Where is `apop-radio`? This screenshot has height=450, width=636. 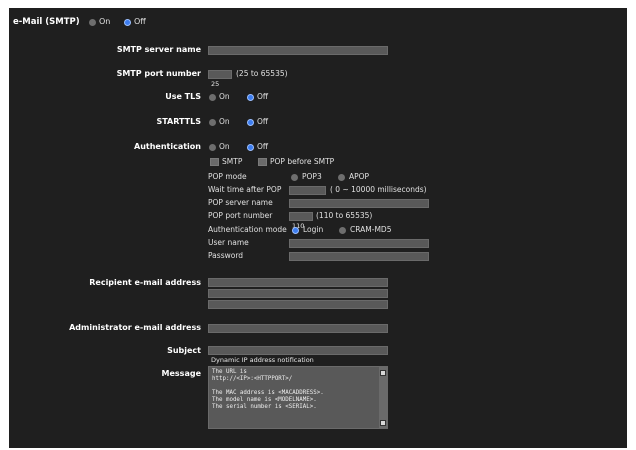
apop-radio is located at coordinates (341, 177).